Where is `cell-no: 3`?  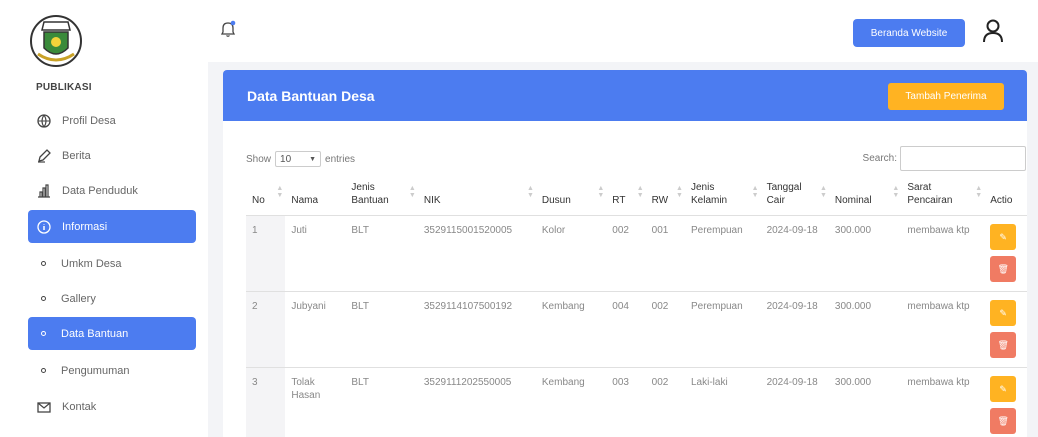 cell-no: 3 is located at coordinates (266, 402).